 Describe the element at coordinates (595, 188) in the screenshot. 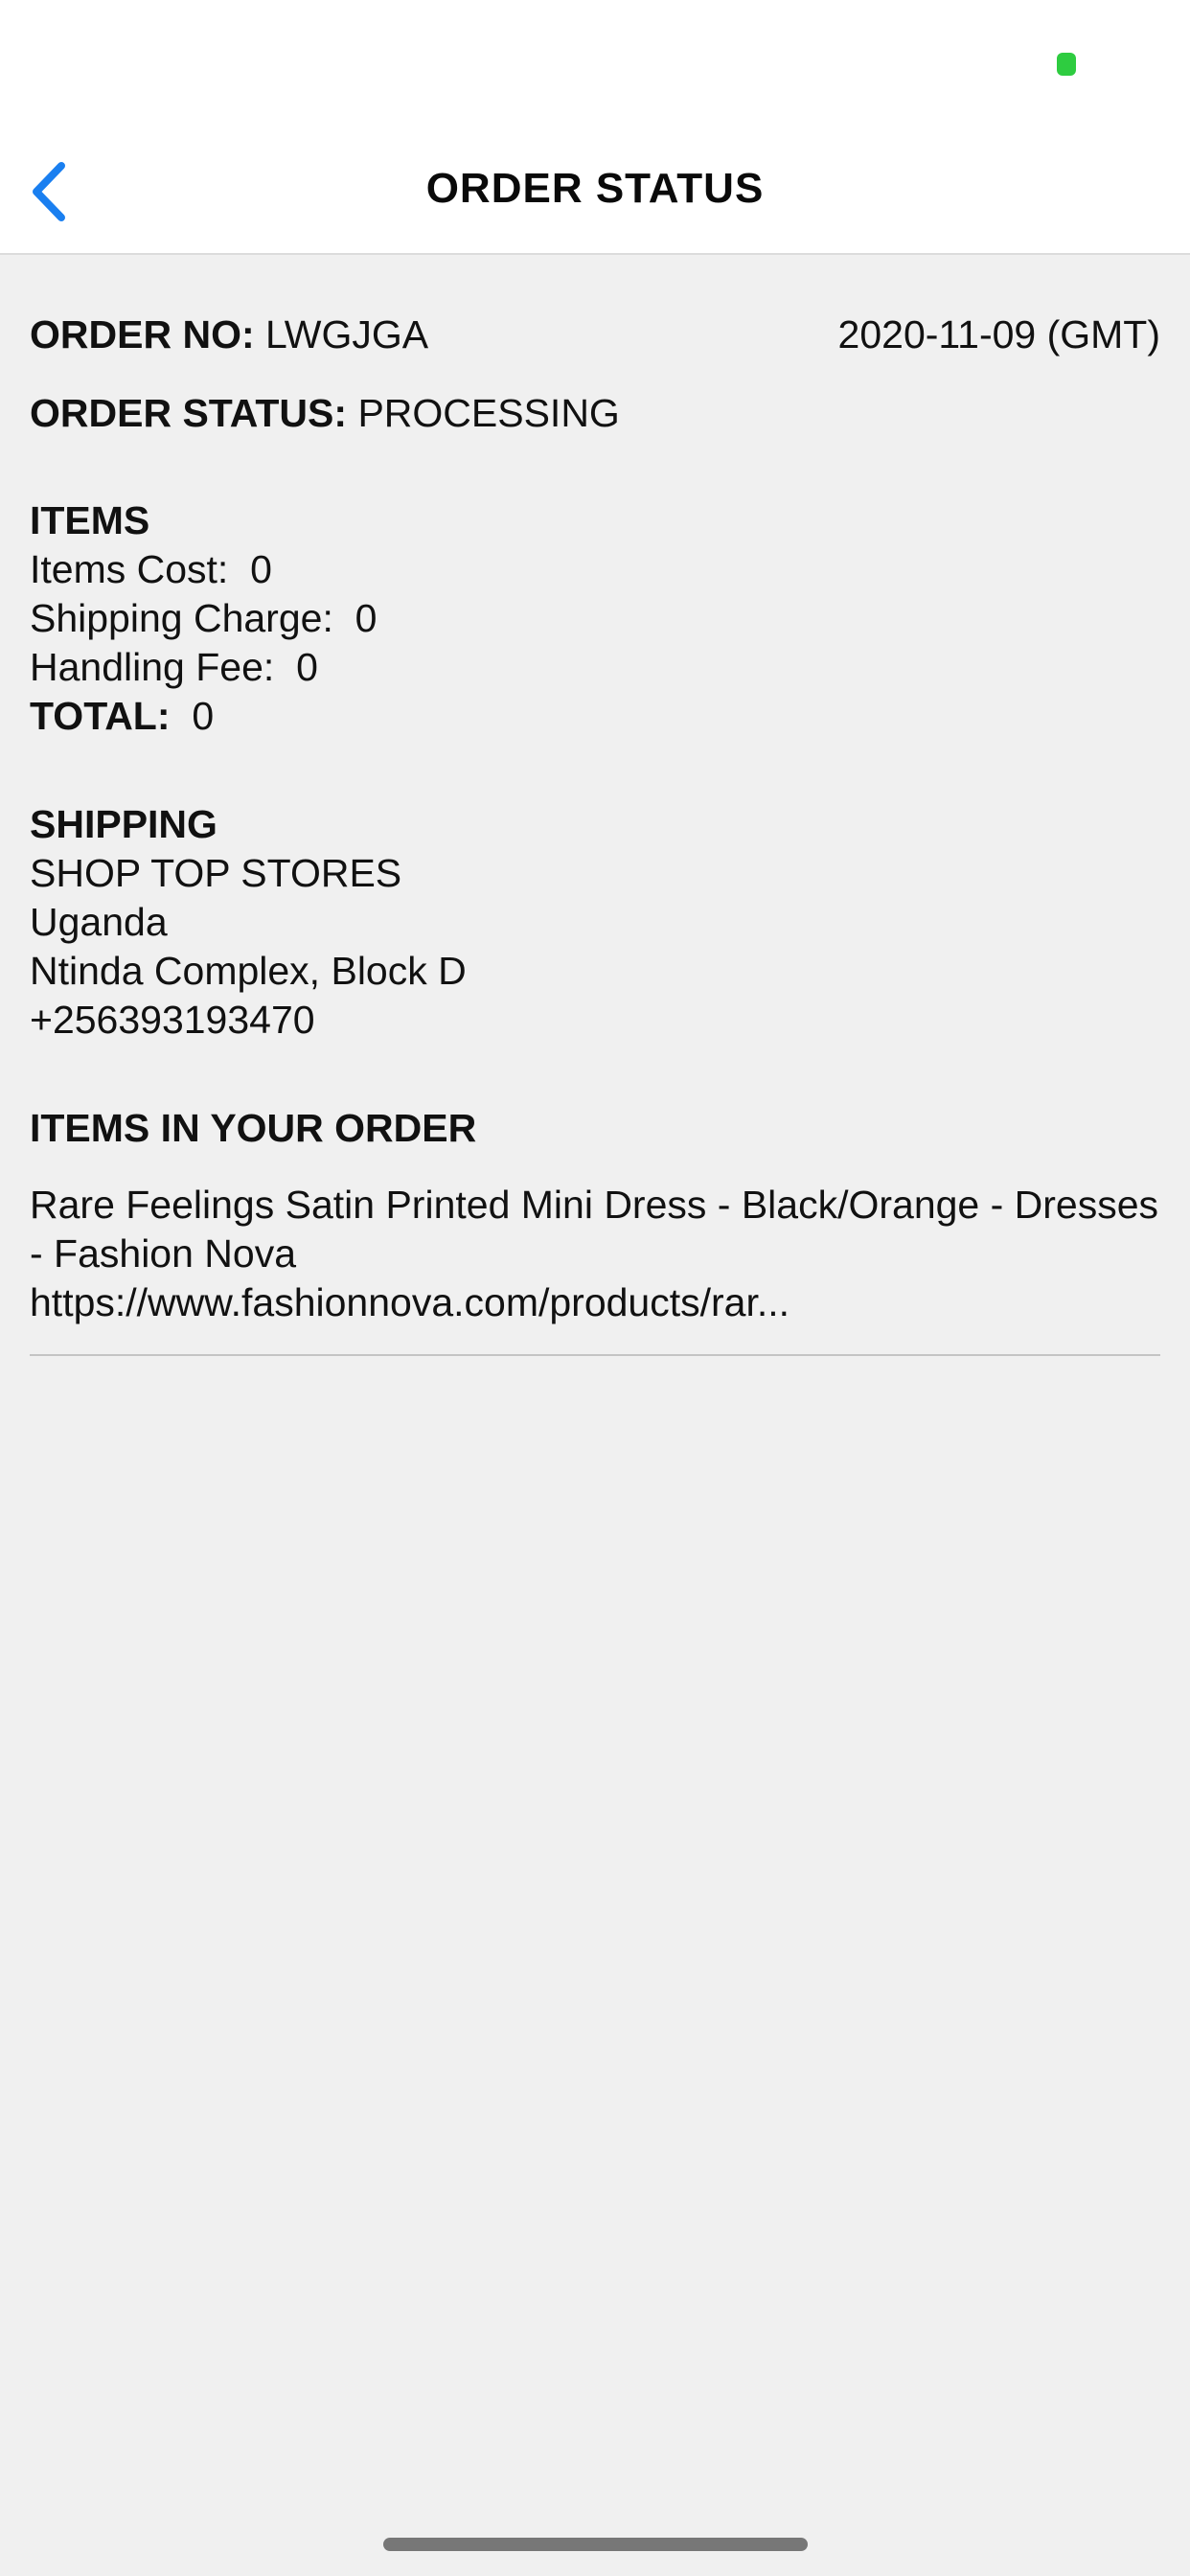

I see `page-title: ORDER STATUS` at that location.